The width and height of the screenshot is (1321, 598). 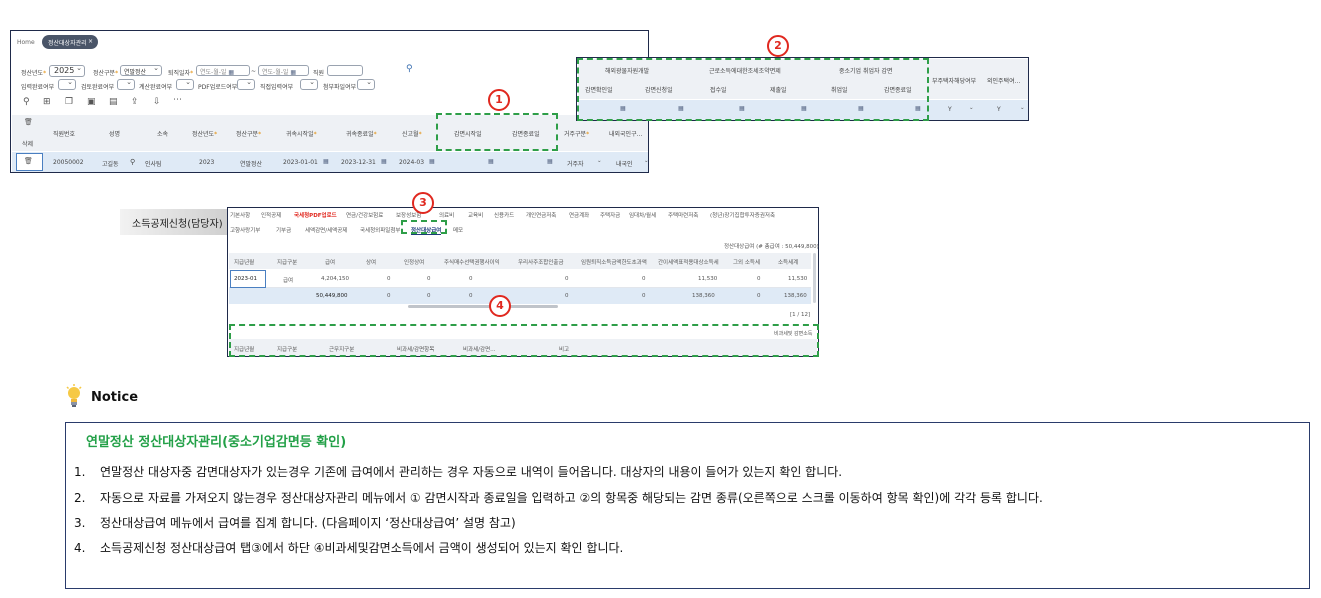 I want to click on upload-icon: ⇪, so click(x=135, y=102).